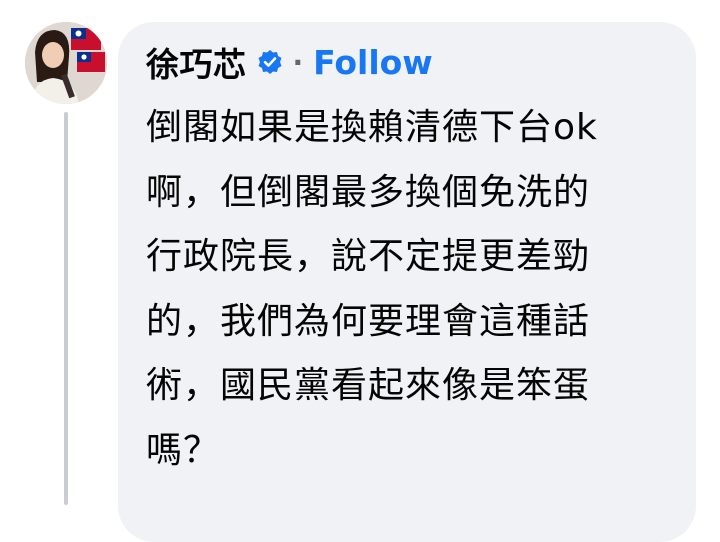 The width and height of the screenshot is (720, 542). I want to click on avatar, so click(66, 63).